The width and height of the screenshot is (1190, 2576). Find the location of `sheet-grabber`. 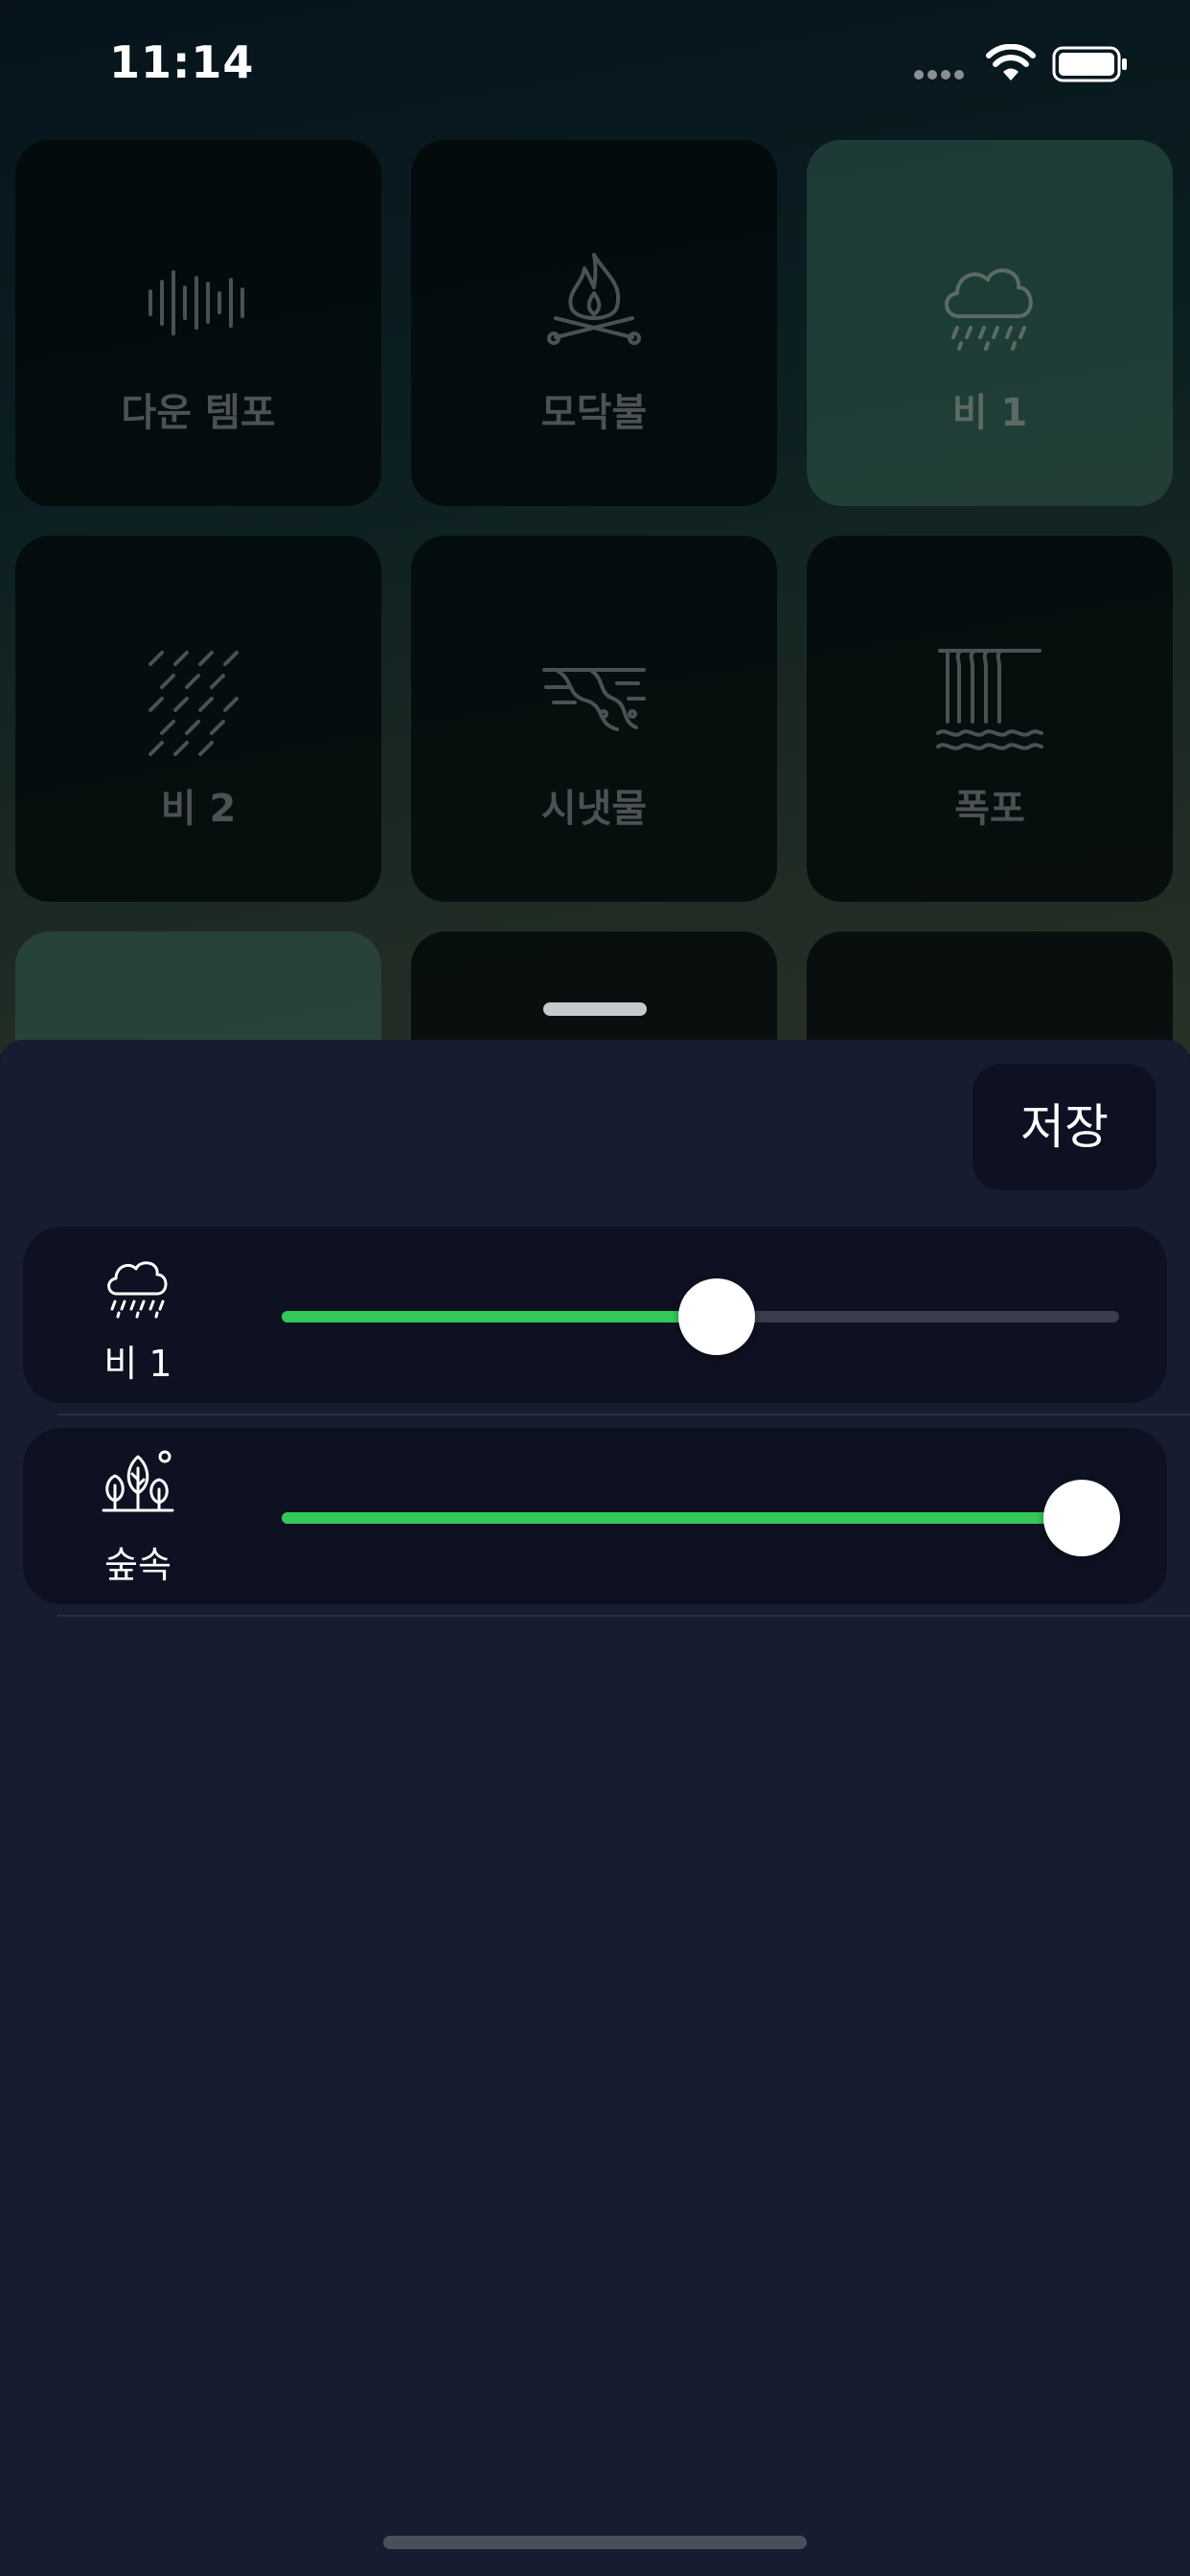

sheet-grabber is located at coordinates (595, 1009).